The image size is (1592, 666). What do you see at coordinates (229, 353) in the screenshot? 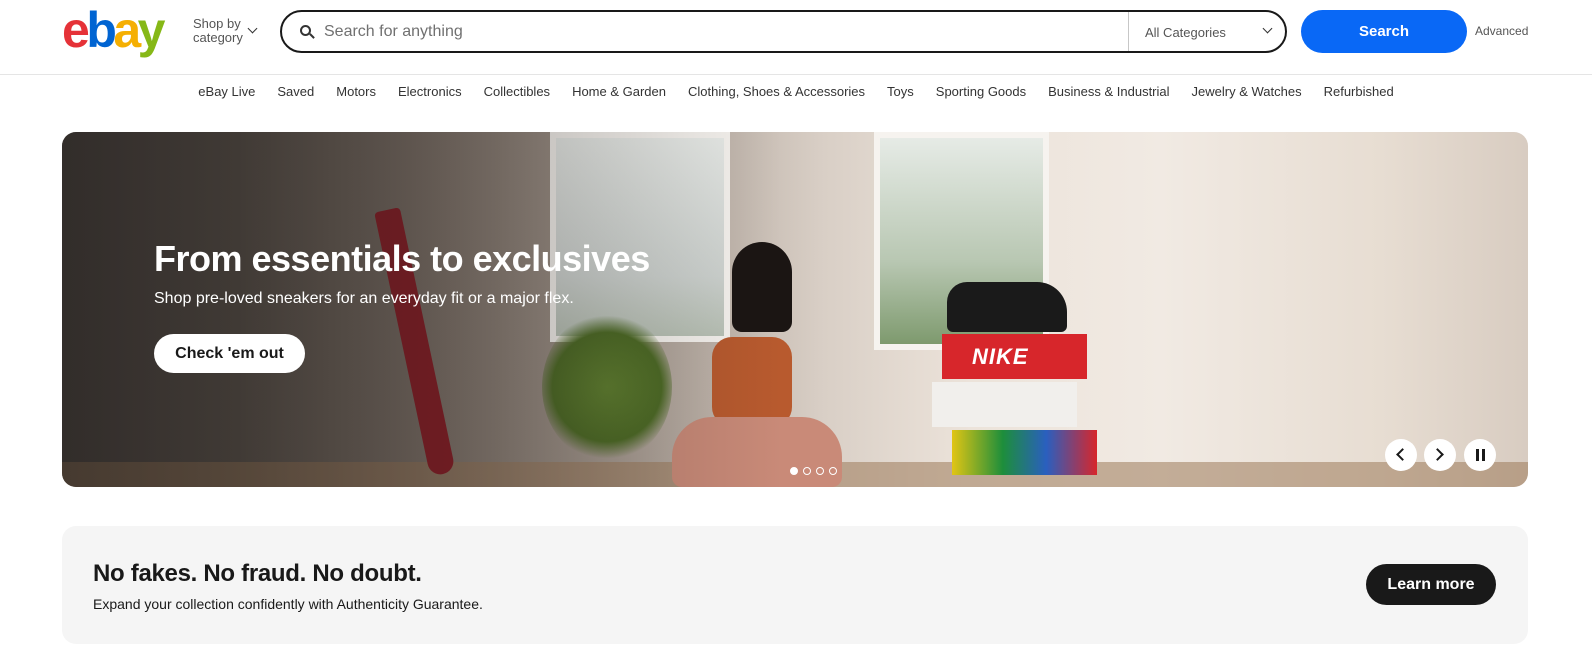
I see `hero-cta-button: Check 'em out` at bounding box center [229, 353].